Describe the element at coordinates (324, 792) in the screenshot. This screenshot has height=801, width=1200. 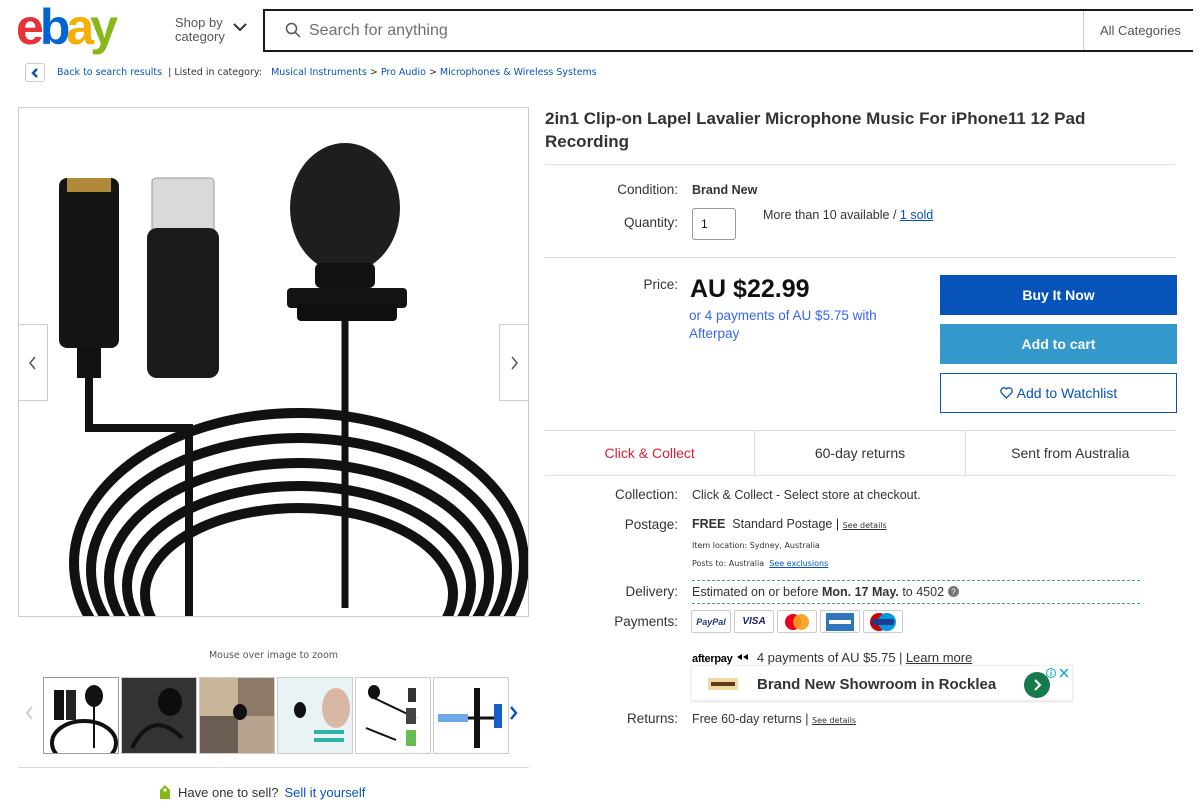
I see `sell-it-yourself-link: Sell it yourself` at that location.